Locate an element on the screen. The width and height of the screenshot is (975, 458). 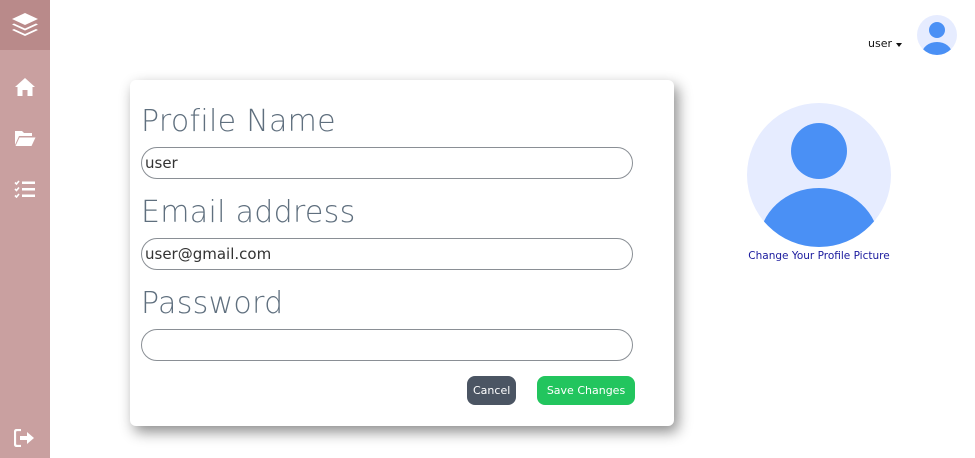
change-profile-picture-link: Change Your Profile Picture is located at coordinates (819, 256).